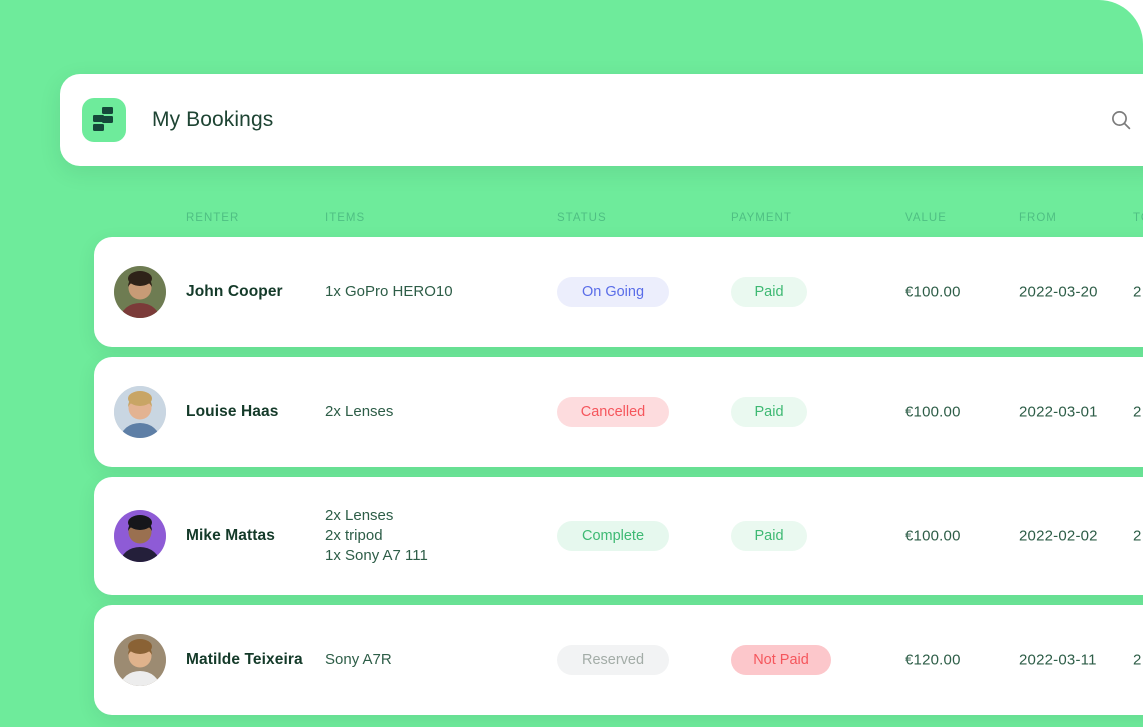 This screenshot has width=1143, height=727. What do you see at coordinates (1058, 412) in the screenshot?
I see `from-date-cell: 2022-03-01` at bounding box center [1058, 412].